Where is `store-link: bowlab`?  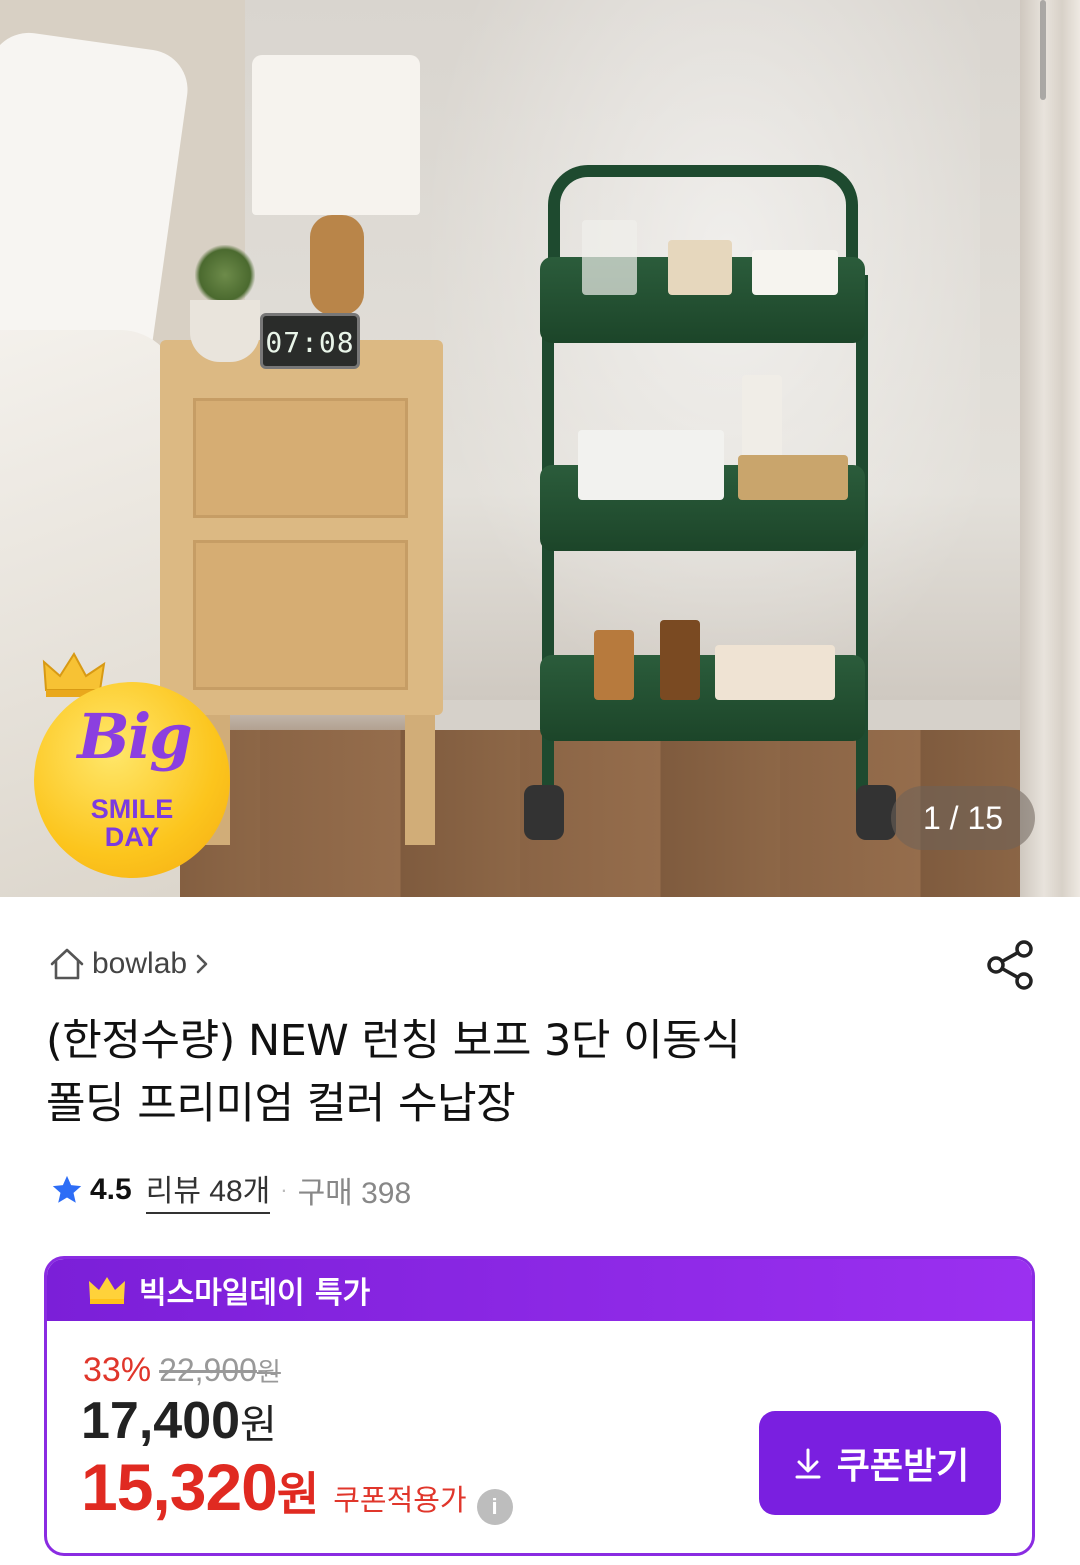 store-link: bowlab is located at coordinates (130, 964).